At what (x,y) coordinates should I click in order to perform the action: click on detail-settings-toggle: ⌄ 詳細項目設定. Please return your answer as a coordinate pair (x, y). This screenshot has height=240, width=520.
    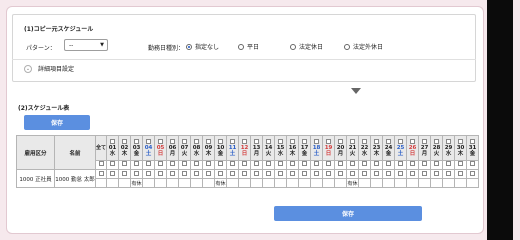
    Looking at the image, I should click on (49, 68).